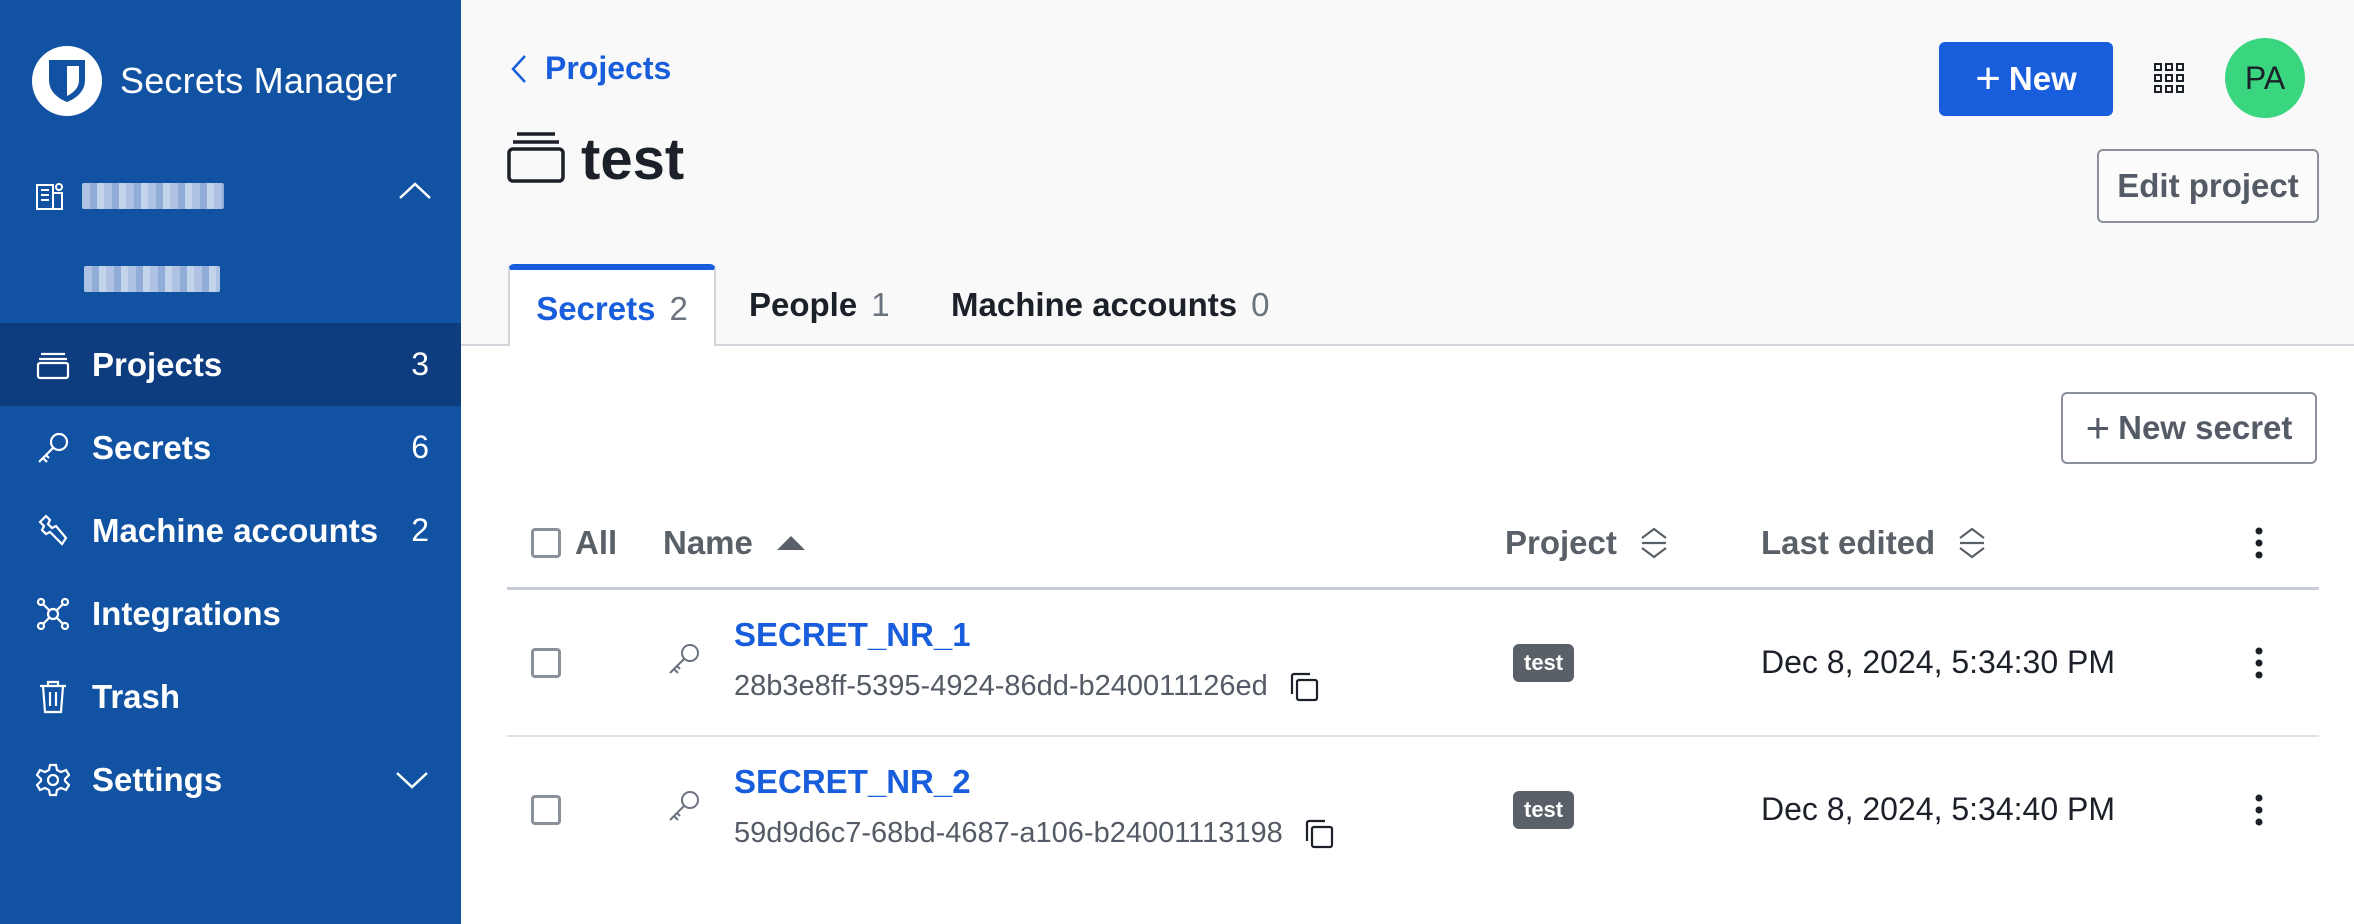 This screenshot has height=924, width=2354. I want to click on table-options-icon, so click(2259, 543).